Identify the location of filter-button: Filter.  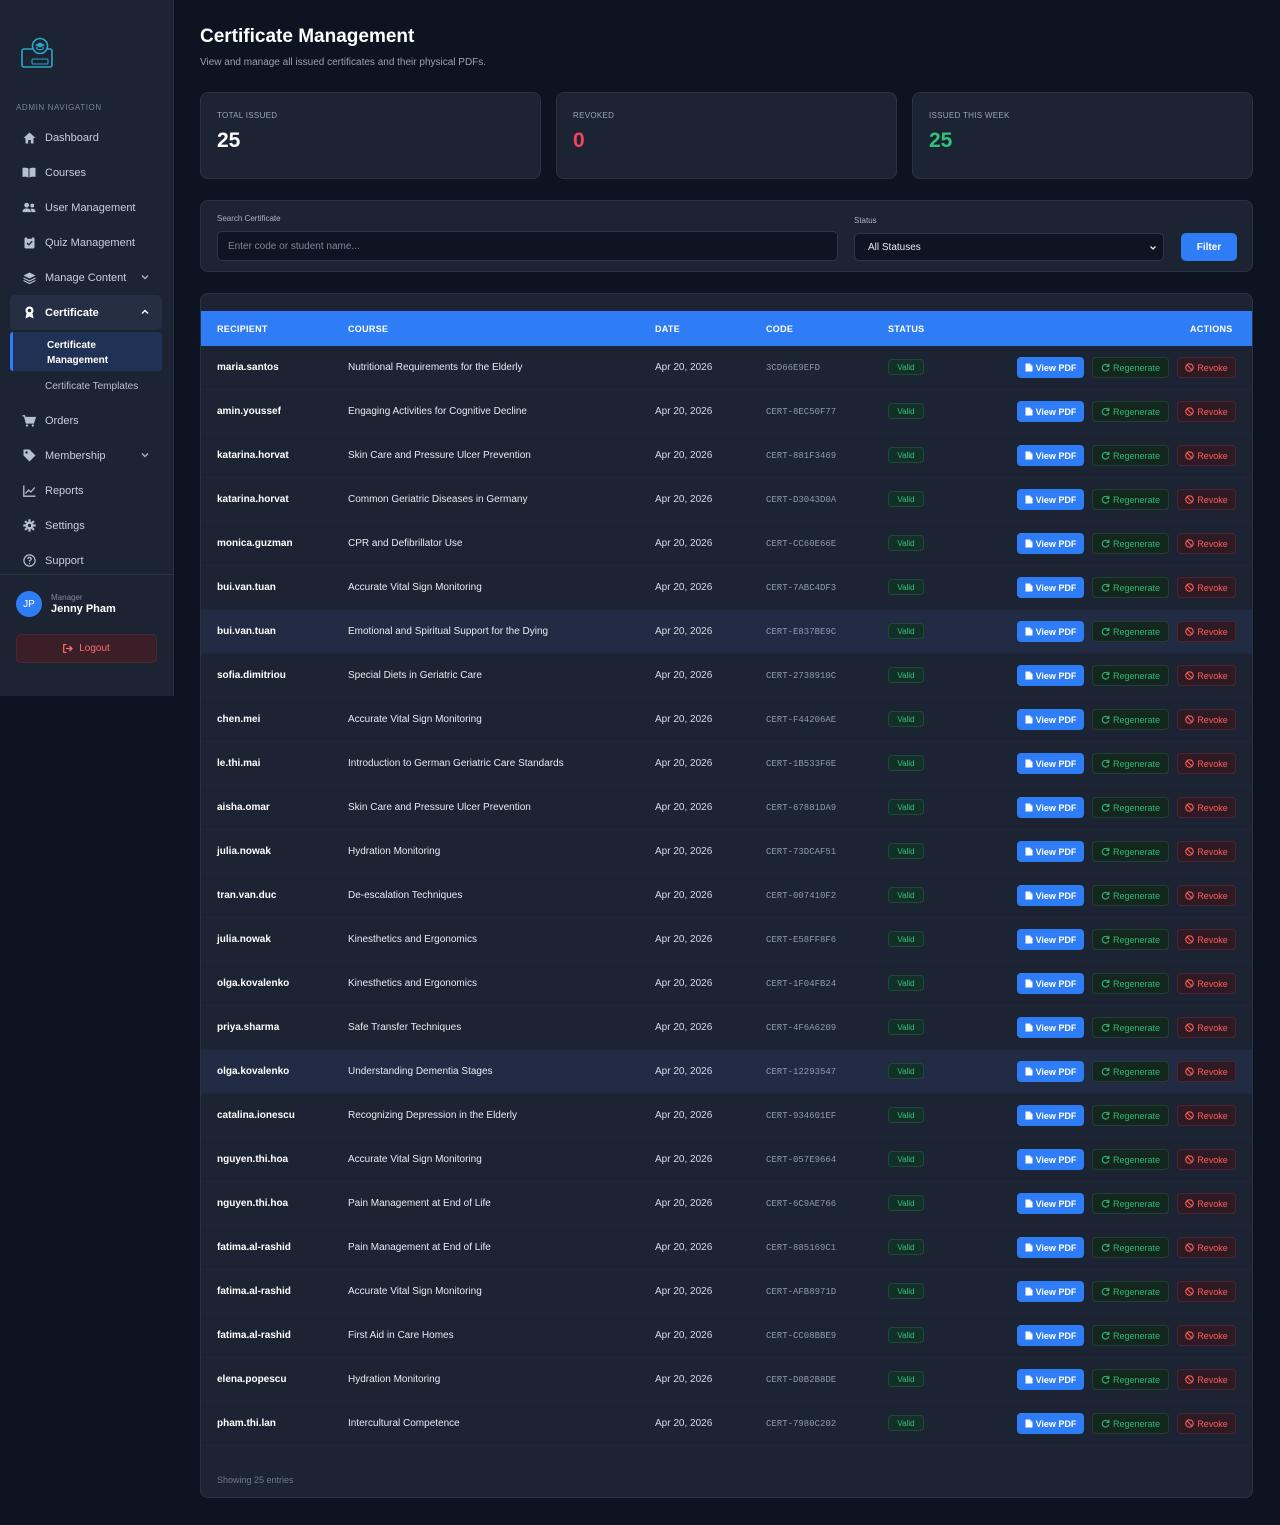
(1209, 247).